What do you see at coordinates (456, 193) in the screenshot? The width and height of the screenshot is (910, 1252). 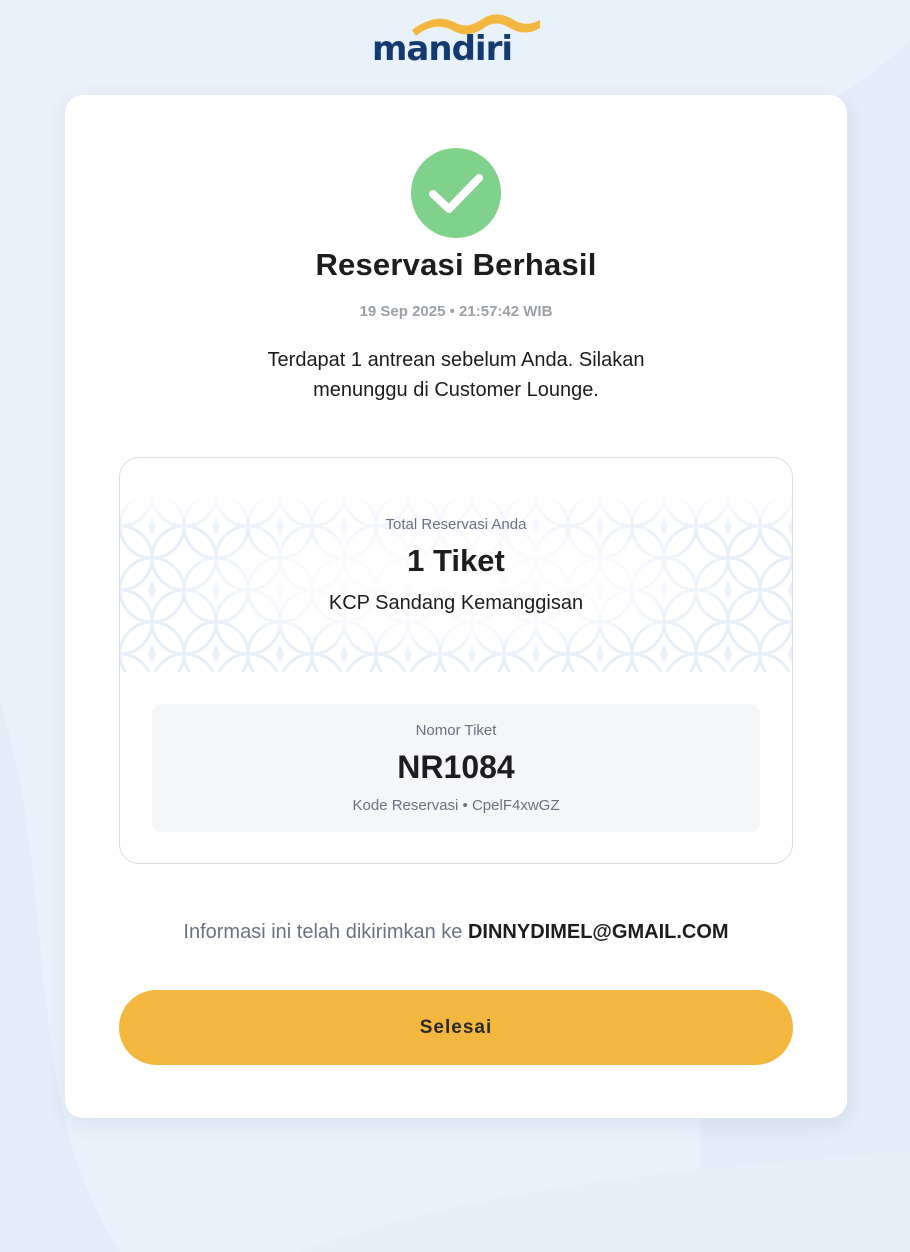 I see `check-circle-icon` at bounding box center [456, 193].